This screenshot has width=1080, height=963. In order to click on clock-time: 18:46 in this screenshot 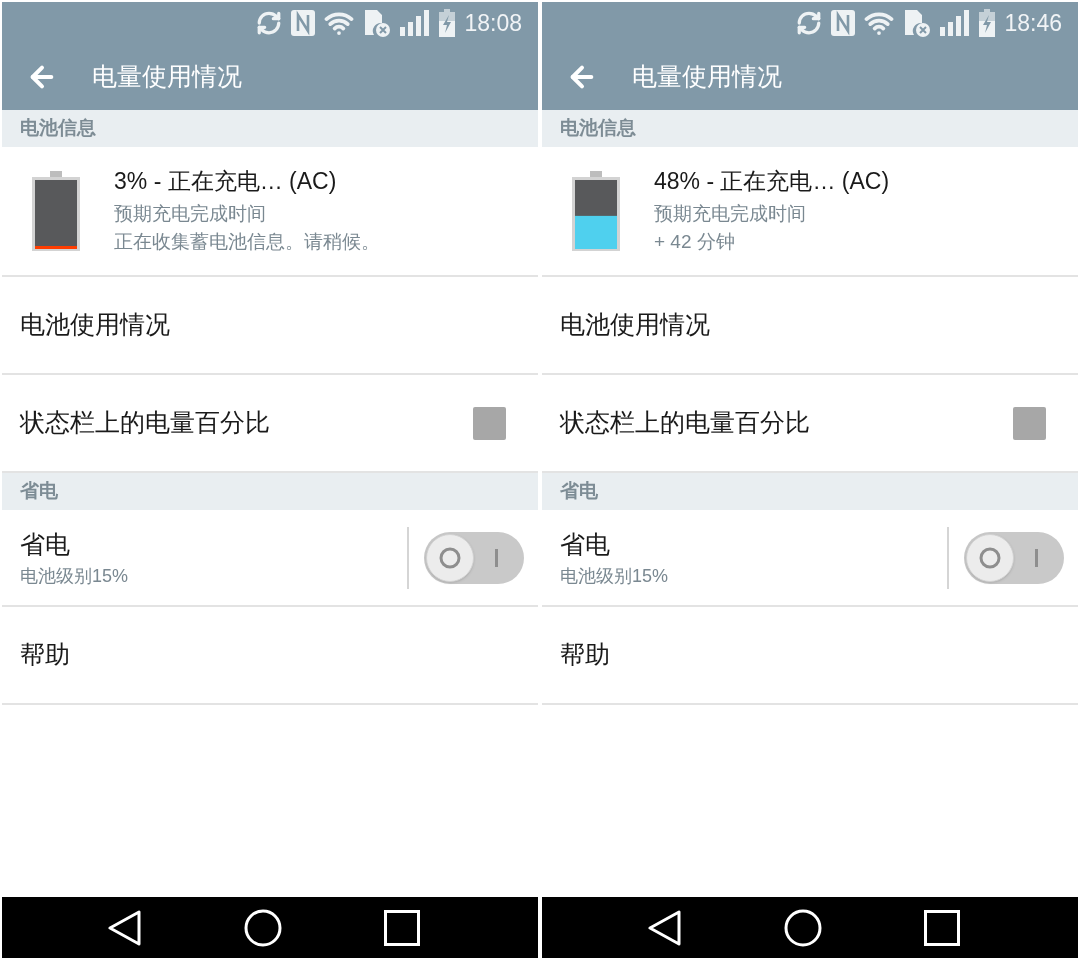, I will do `click(1033, 23)`.